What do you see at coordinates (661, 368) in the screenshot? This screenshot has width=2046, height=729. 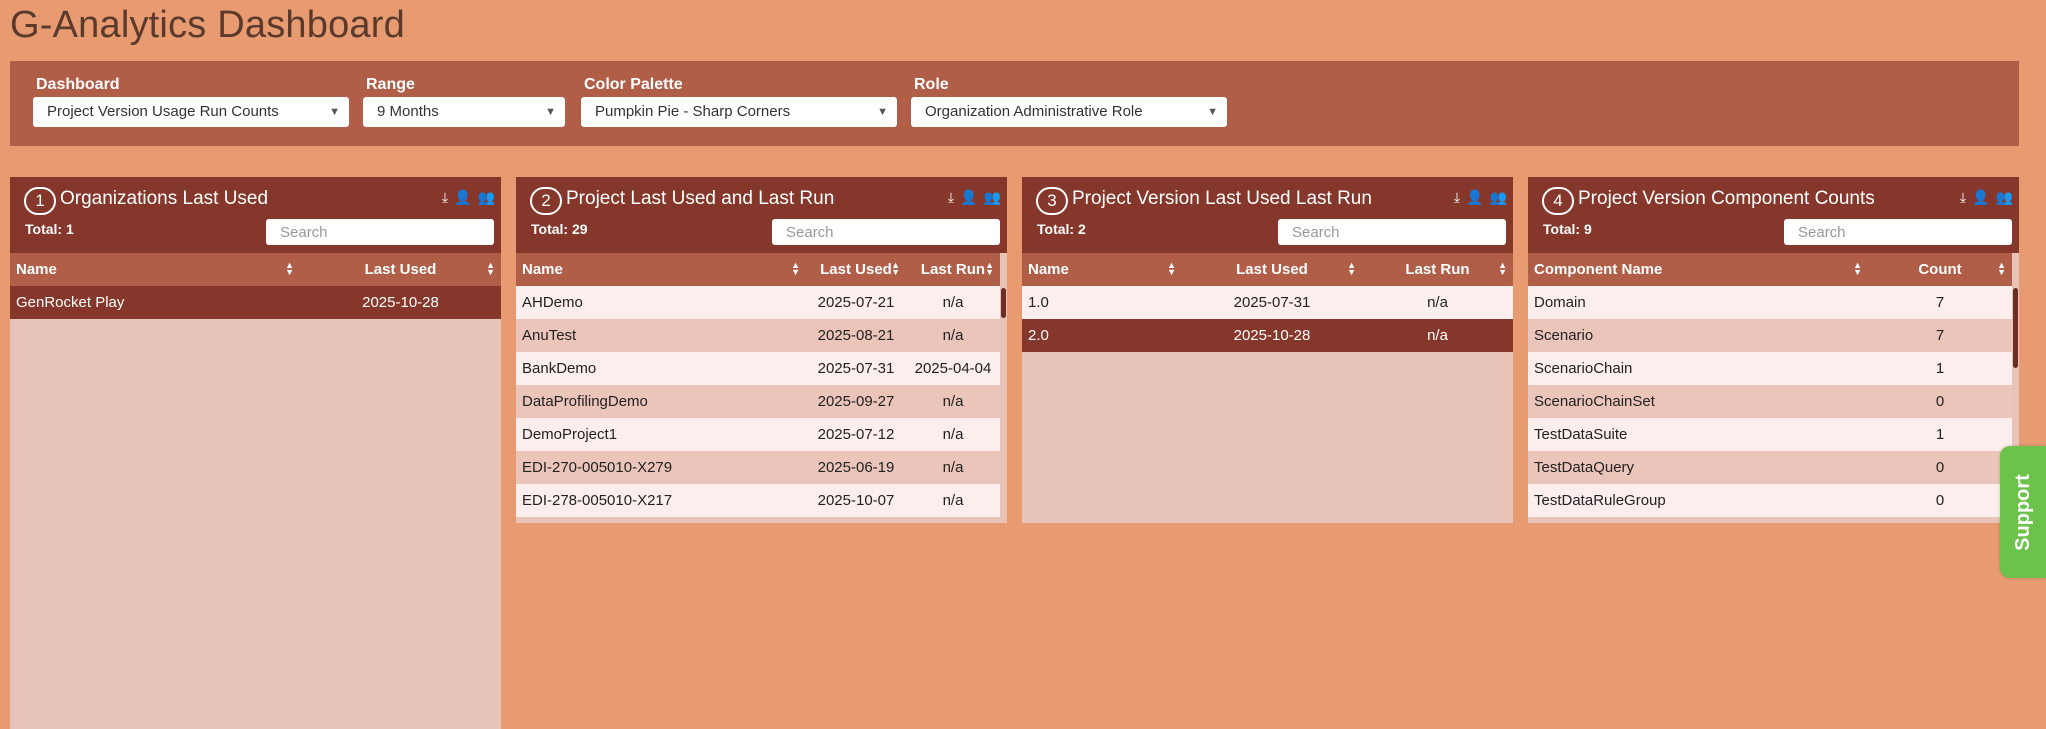 I see `table-cell: BankDemo` at bounding box center [661, 368].